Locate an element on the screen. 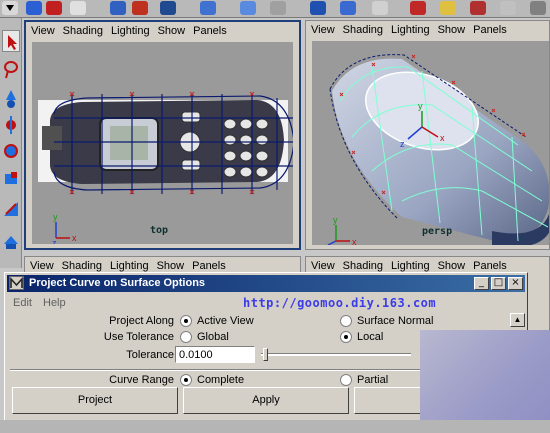 The width and height of the screenshot is (550, 433). tolerance-slider is located at coordinates (336, 354).